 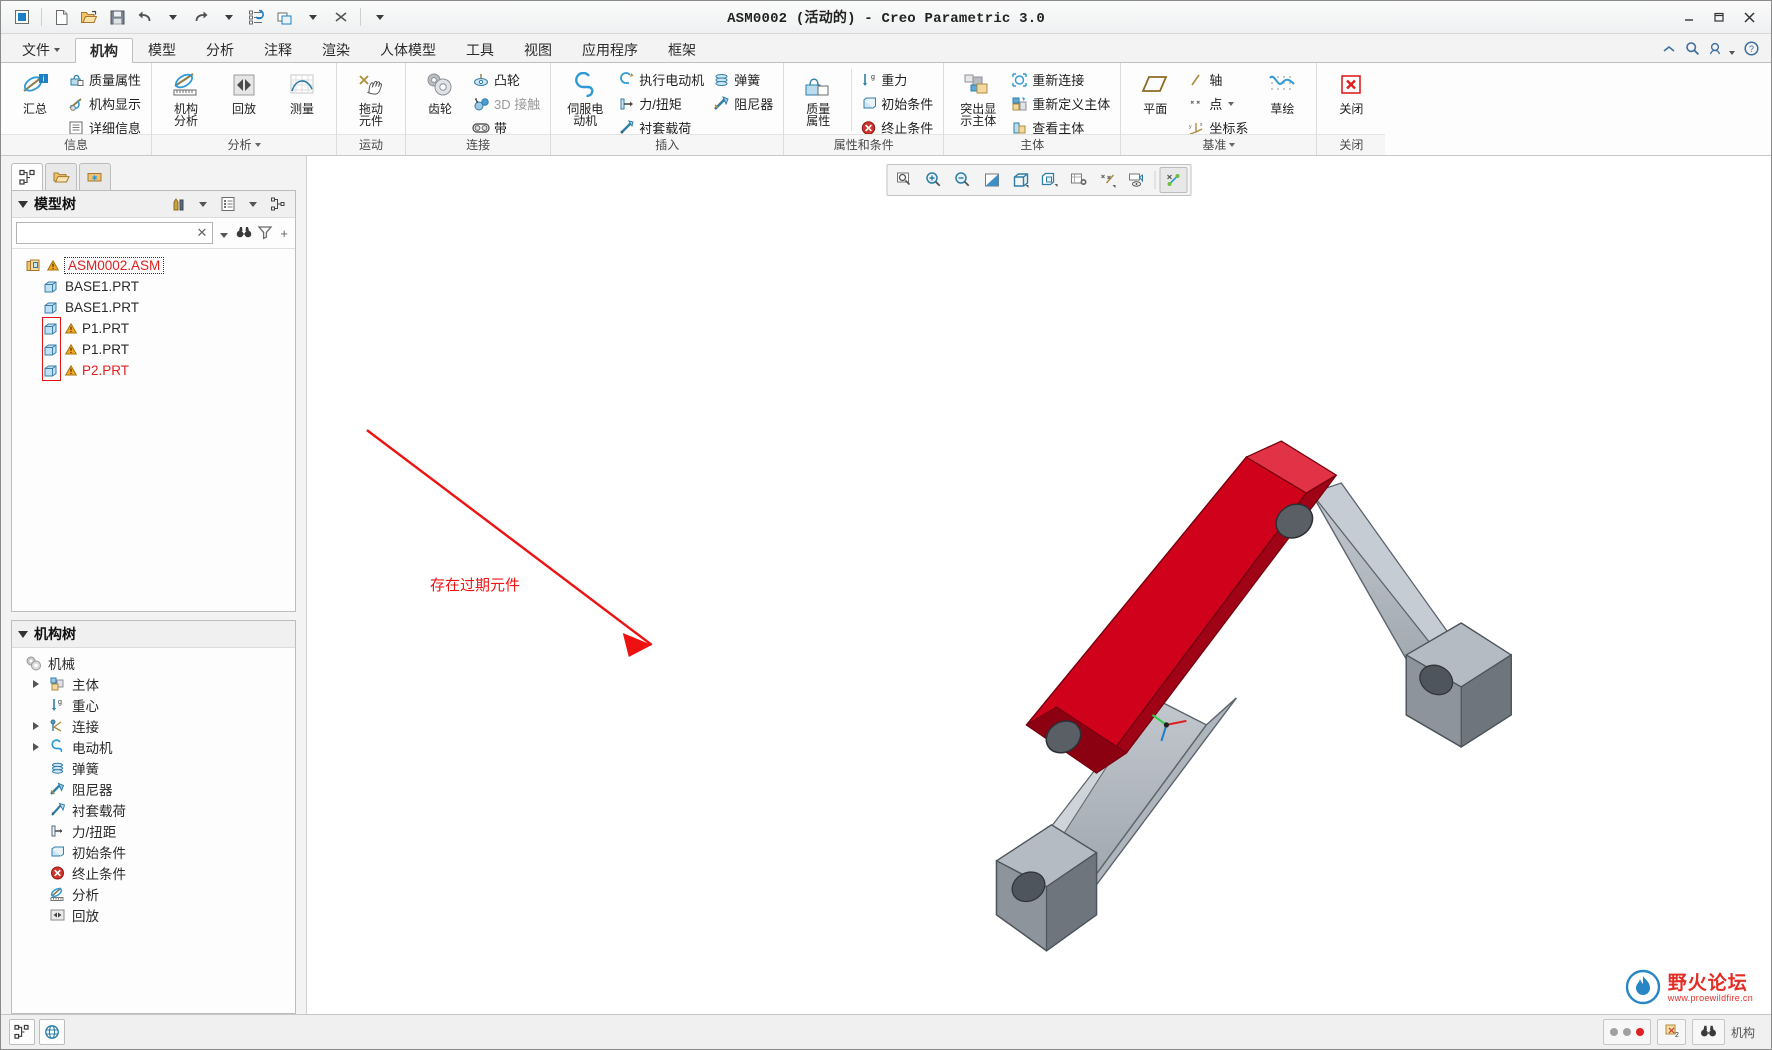 What do you see at coordinates (661, 103) in the screenshot?
I see `force-torque-button: 力/扭矩` at bounding box center [661, 103].